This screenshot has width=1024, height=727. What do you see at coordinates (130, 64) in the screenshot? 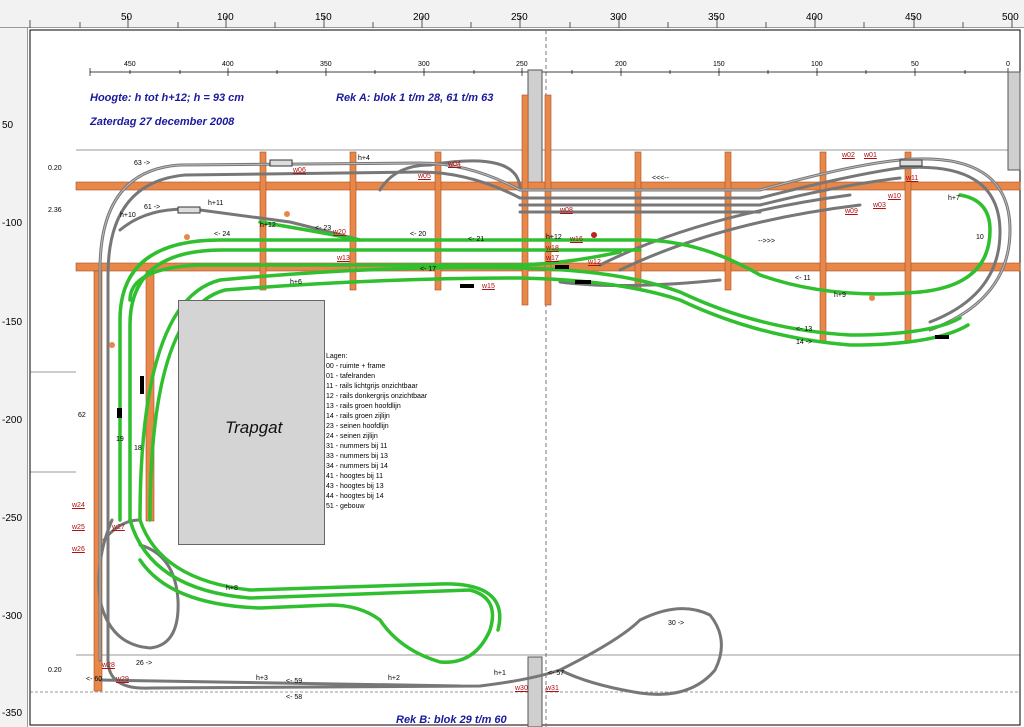
I see `inner-scale-label: 450` at bounding box center [130, 64].